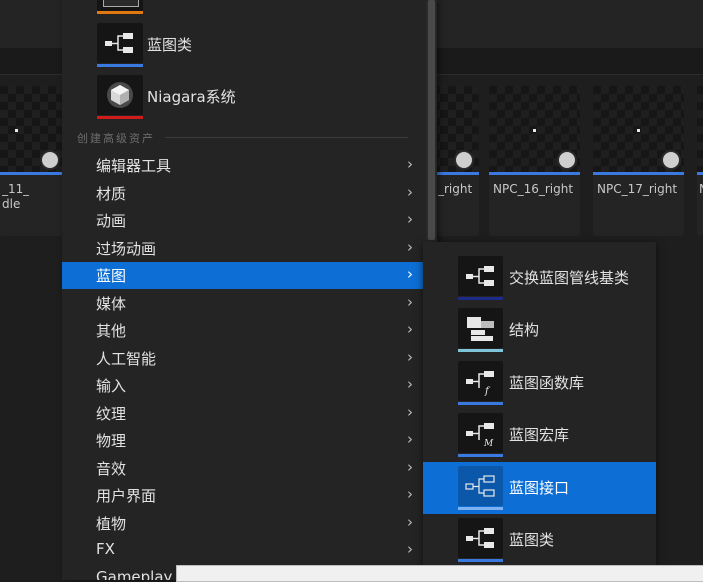 Image resolution: width=703 pixels, height=582 pixels. What do you see at coordinates (533, 189) in the screenshot?
I see `asset-label: NPC_16_right` at bounding box center [533, 189].